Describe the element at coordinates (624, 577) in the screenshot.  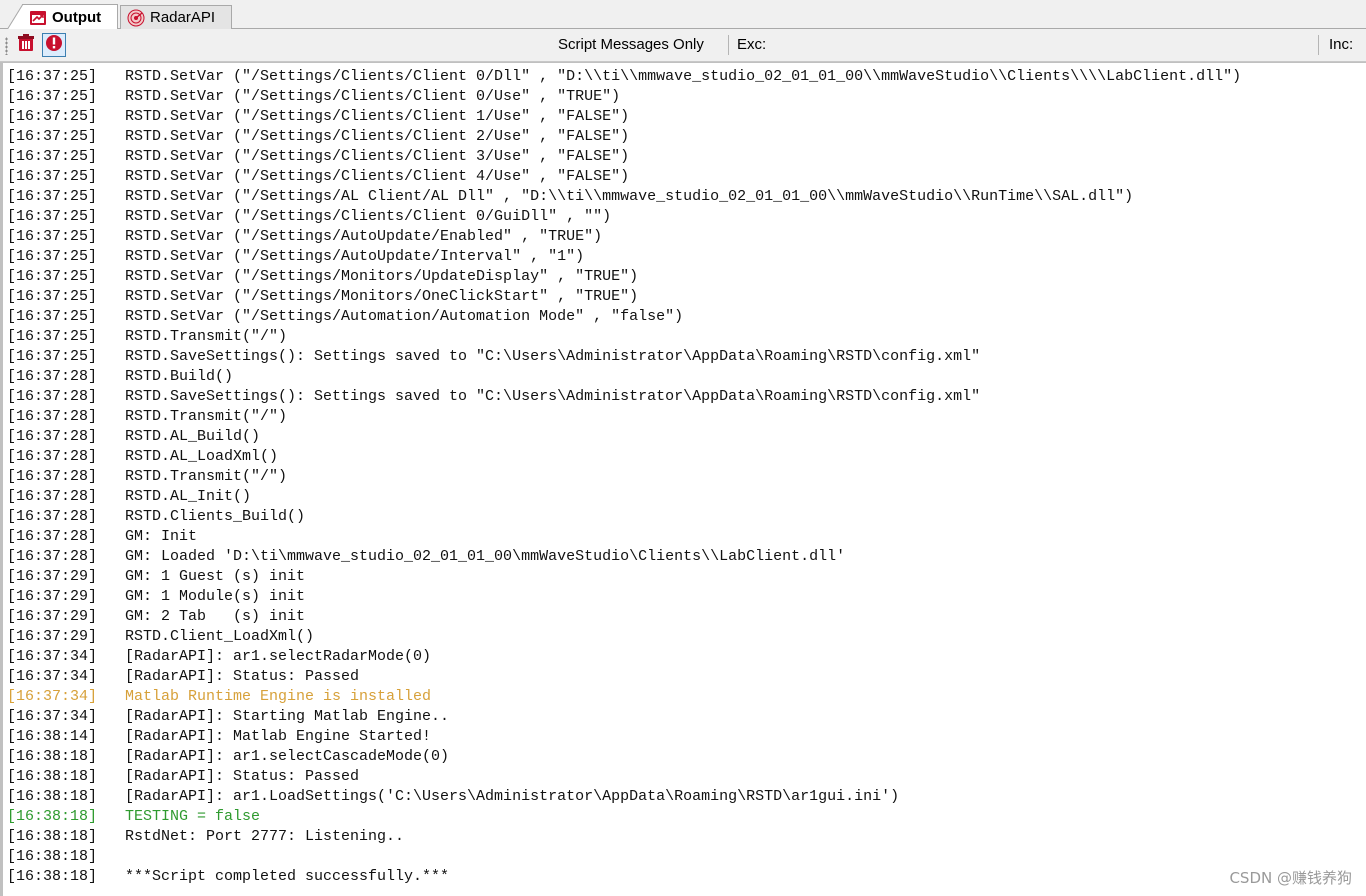
I see `log-line: [16:37:29] GM: 1 Guest (s) init` at that location.